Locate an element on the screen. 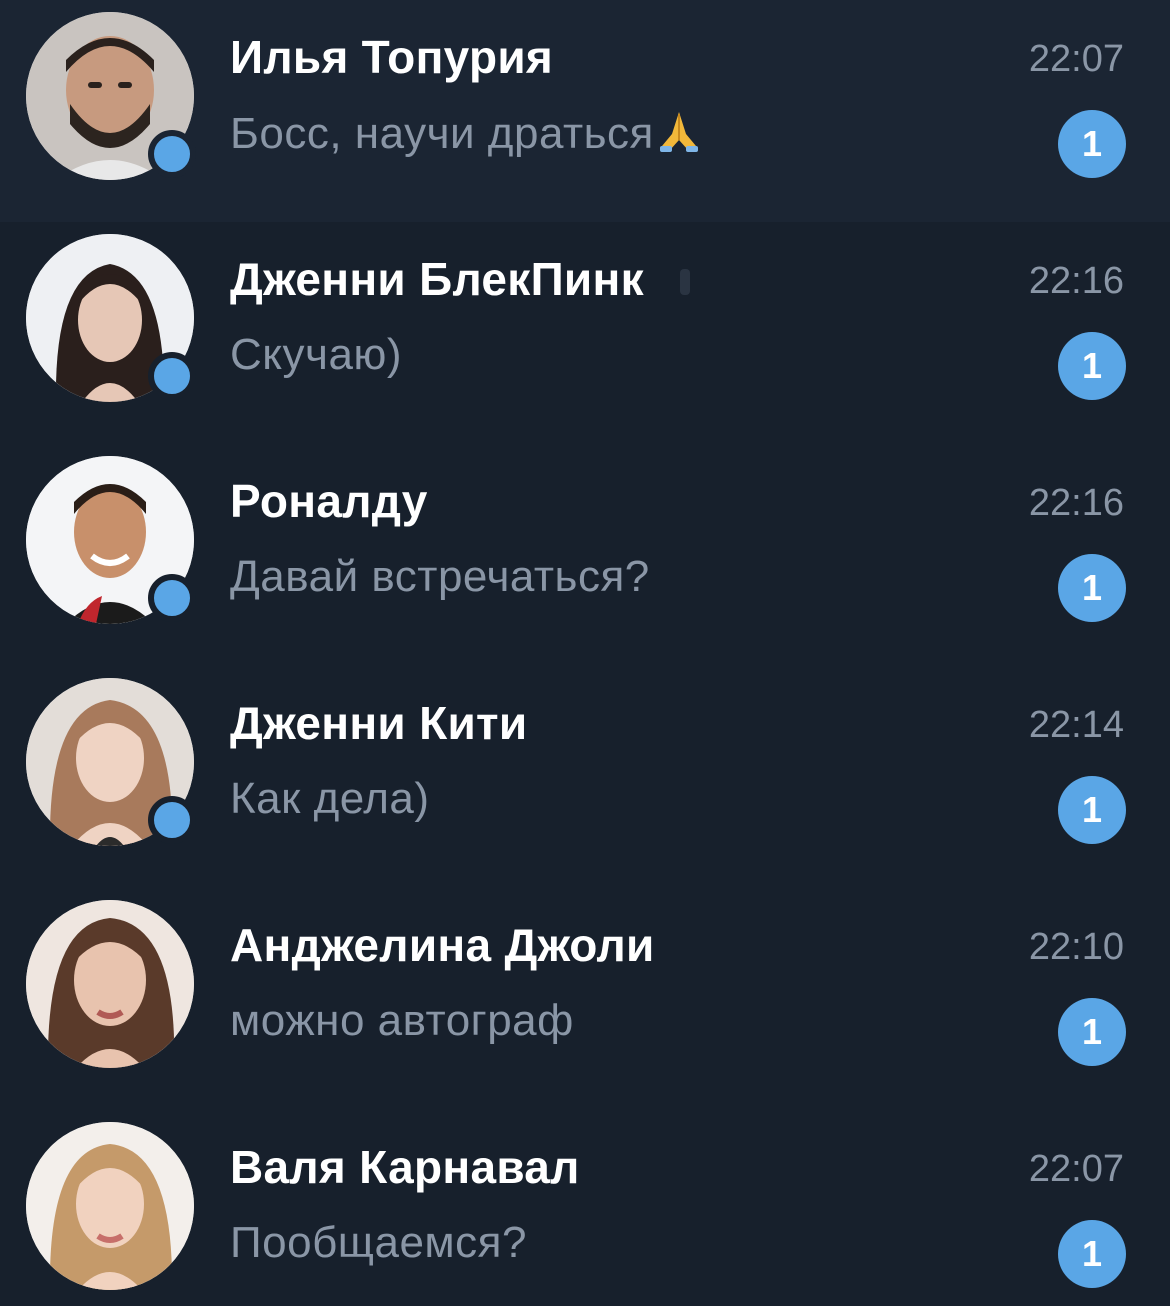 This screenshot has height=1306, width=1170. chat-time: 22:10 is located at coordinates (1076, 947).